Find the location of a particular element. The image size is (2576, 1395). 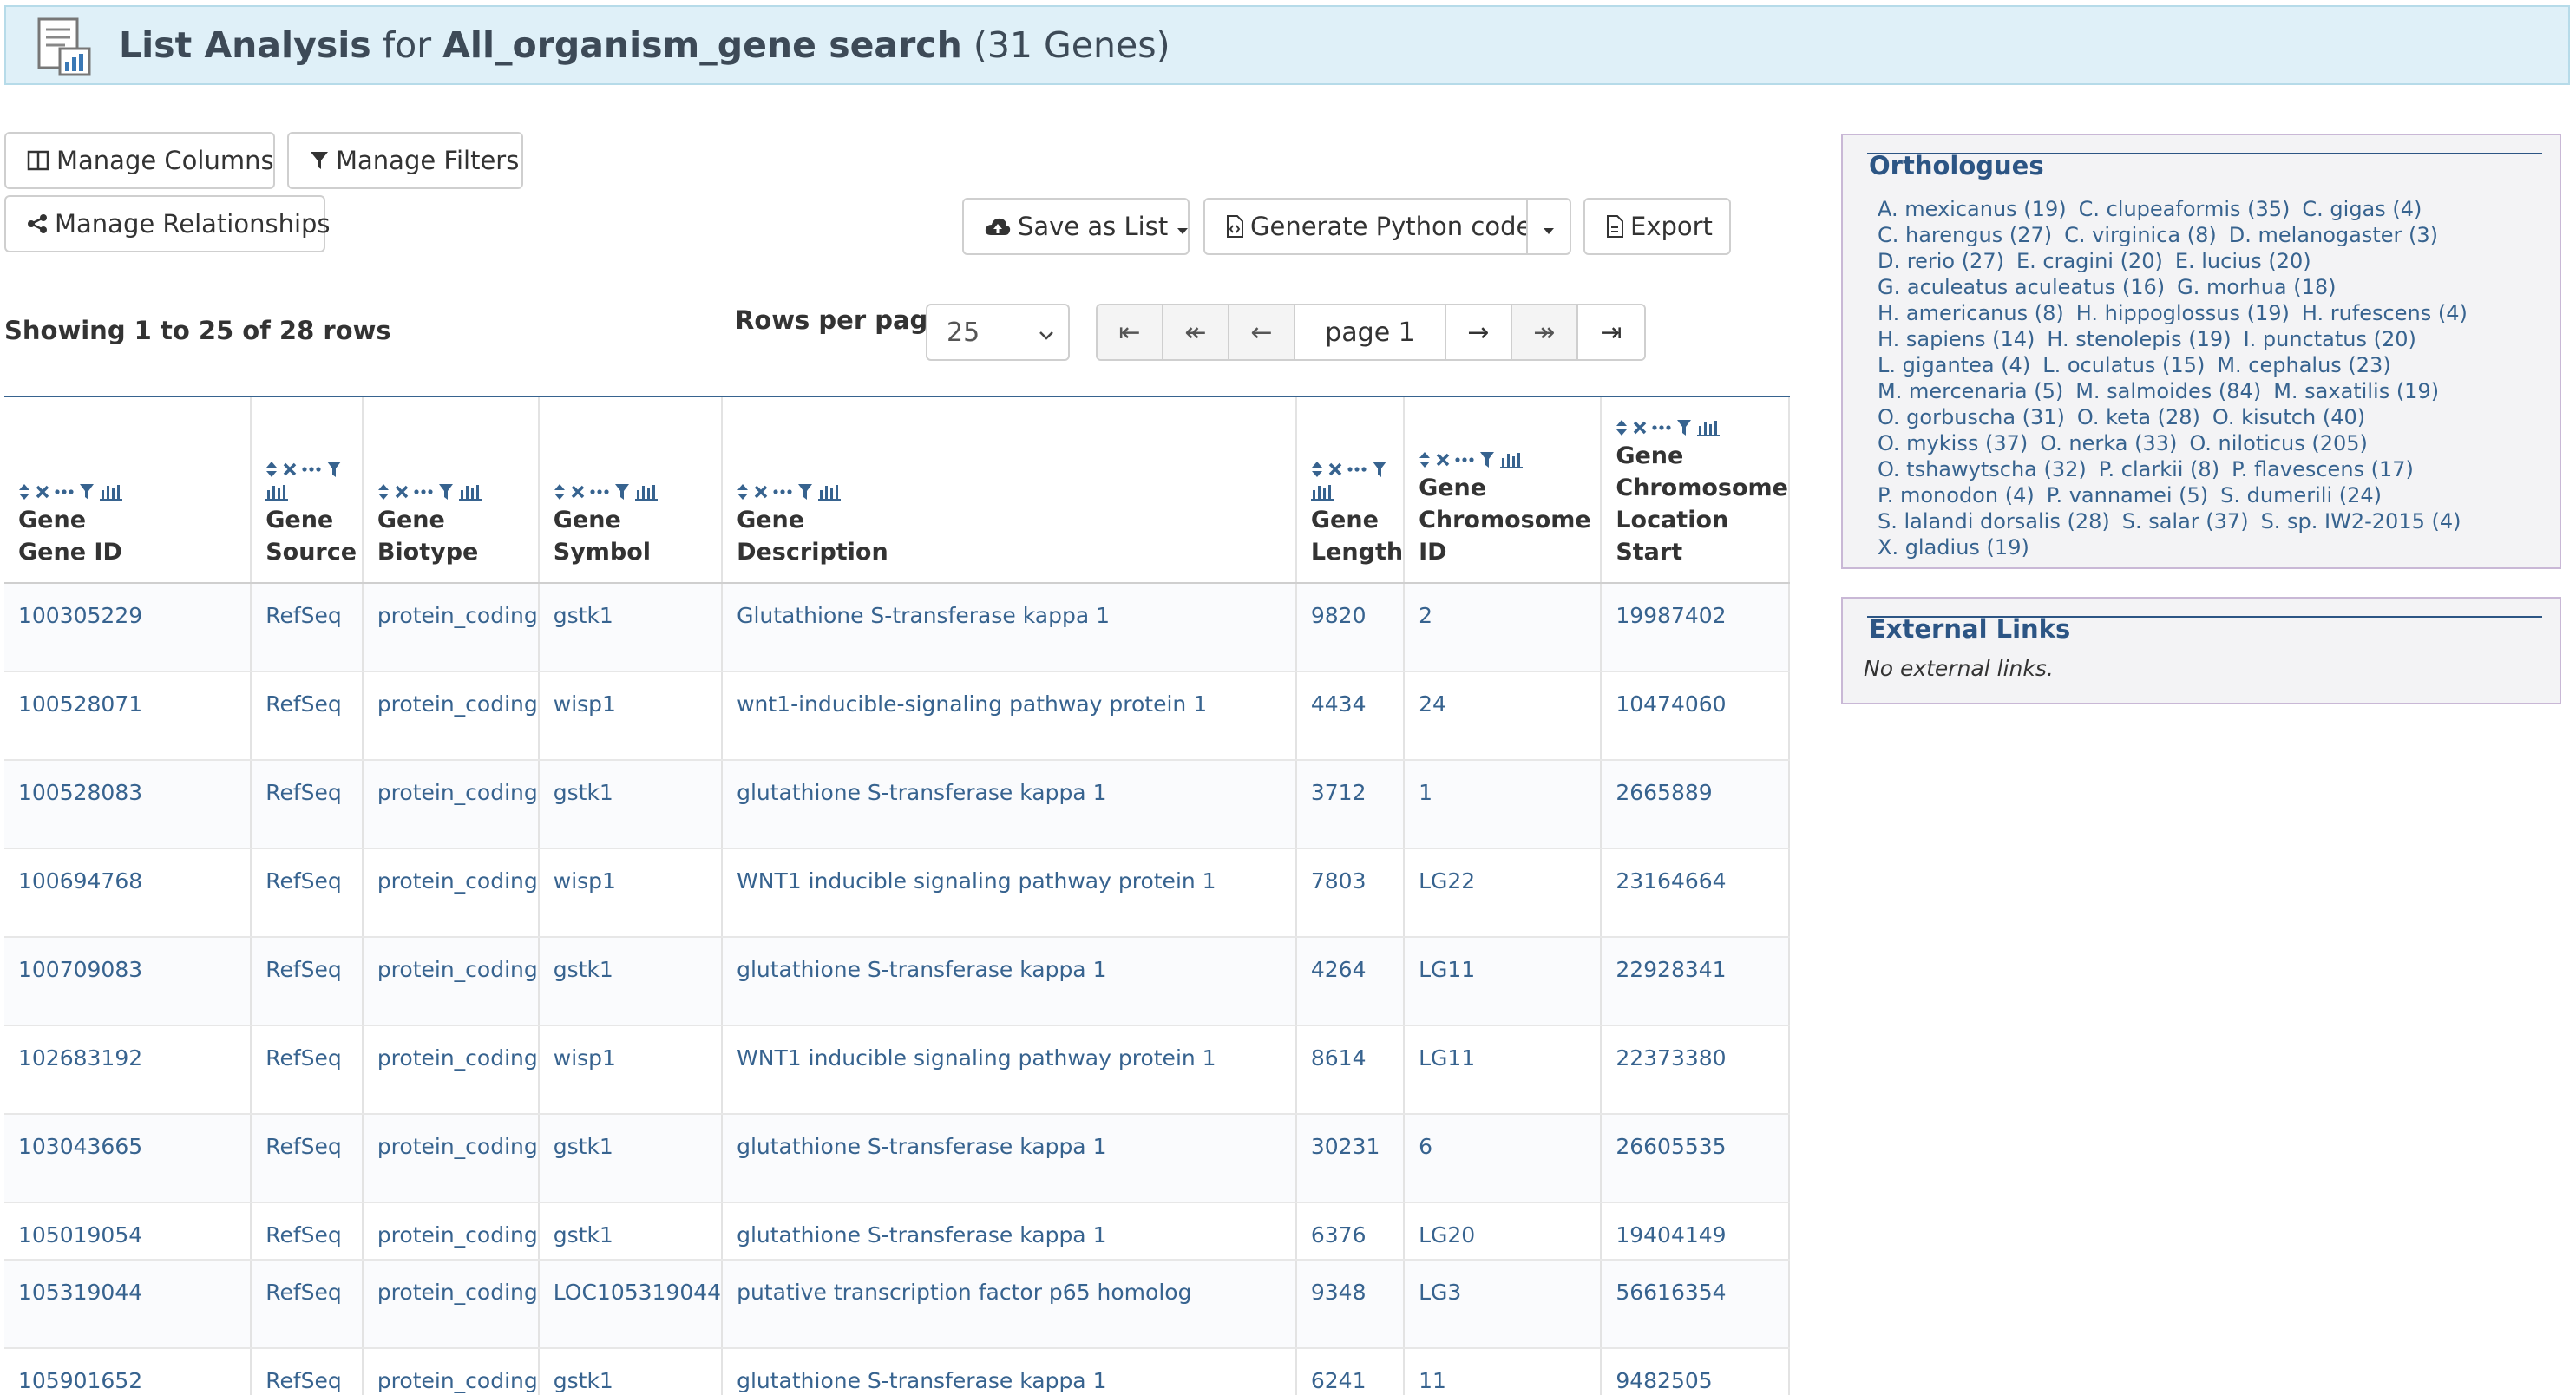

column-header: Gene Symbol is located at coordinates (631, 490).